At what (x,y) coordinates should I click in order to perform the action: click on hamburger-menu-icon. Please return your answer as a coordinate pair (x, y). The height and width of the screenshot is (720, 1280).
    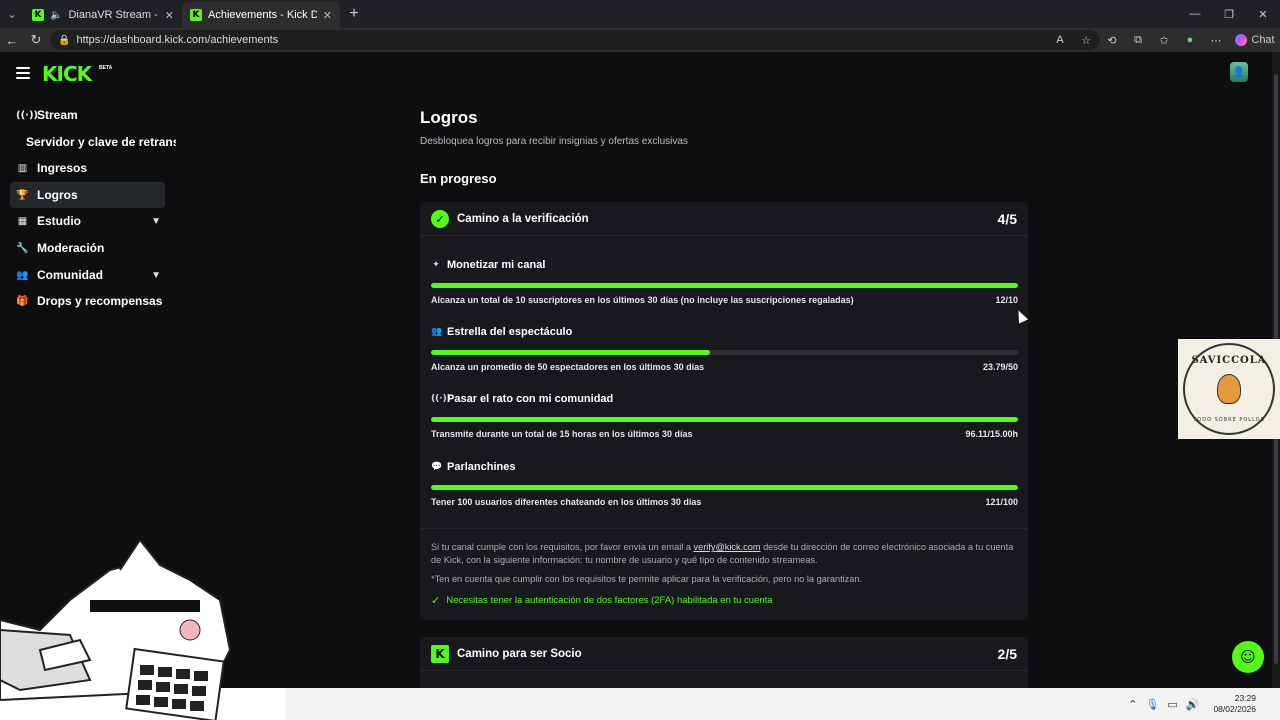
    Looking at the image, I should click on (23, 73).